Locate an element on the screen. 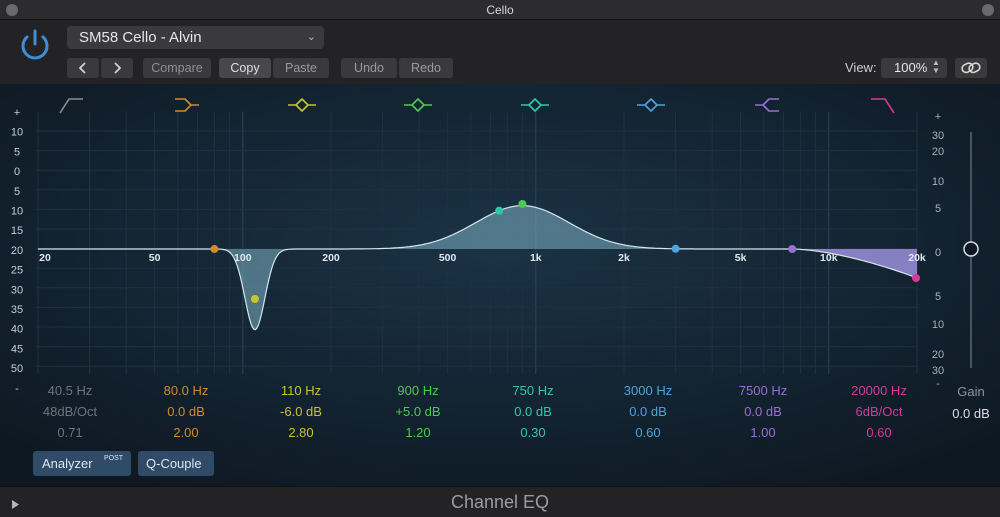 The width and height of the screenshot is (1000, 517). compare-button: Compare is located at coordinates (177, 68).